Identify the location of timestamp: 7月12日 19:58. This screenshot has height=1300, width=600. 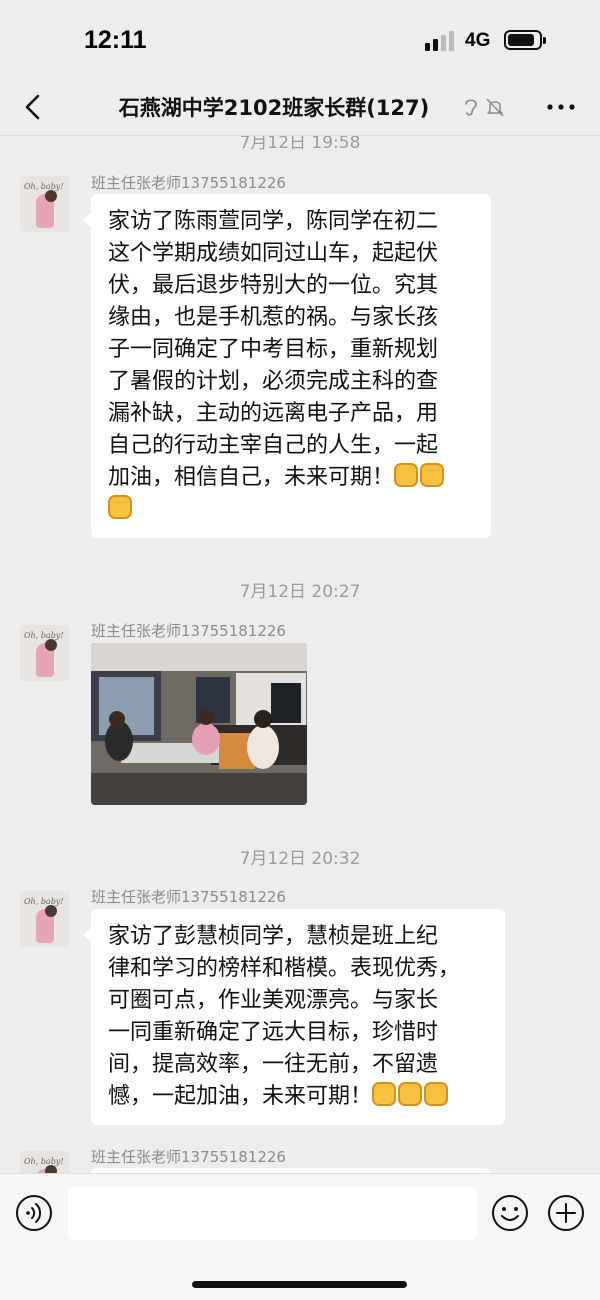
(300, 144).